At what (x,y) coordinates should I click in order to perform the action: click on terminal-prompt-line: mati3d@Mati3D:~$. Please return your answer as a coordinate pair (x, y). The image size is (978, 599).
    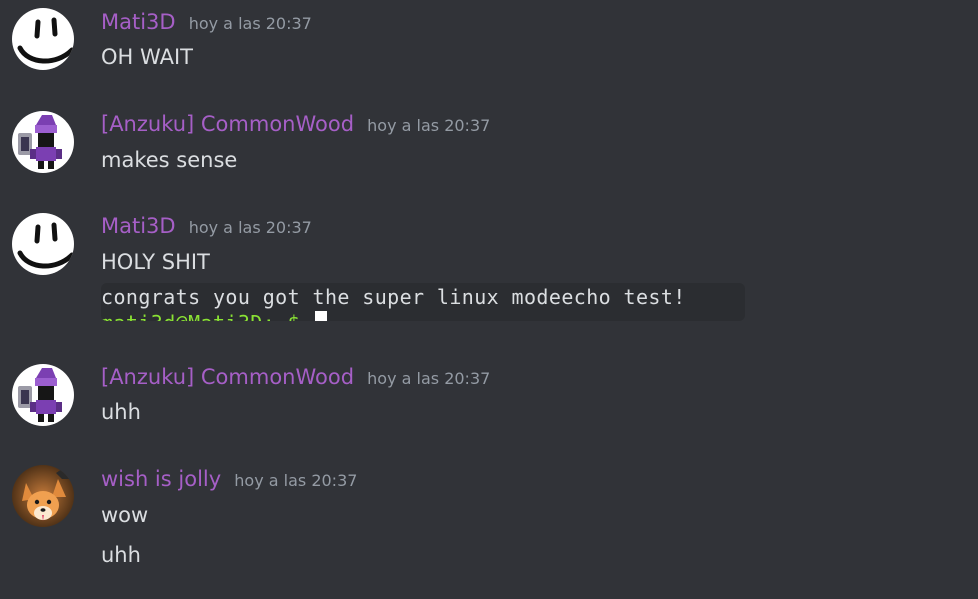
    Looking at the image, I should click on (200, 316).